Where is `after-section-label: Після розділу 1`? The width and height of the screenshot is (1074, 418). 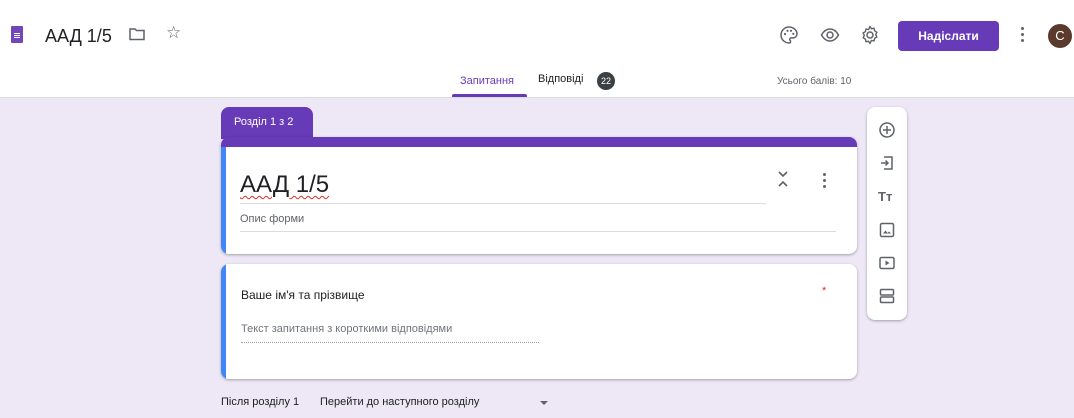
after-section-label: Після розділу 1 is located at coordinates (260, 402).